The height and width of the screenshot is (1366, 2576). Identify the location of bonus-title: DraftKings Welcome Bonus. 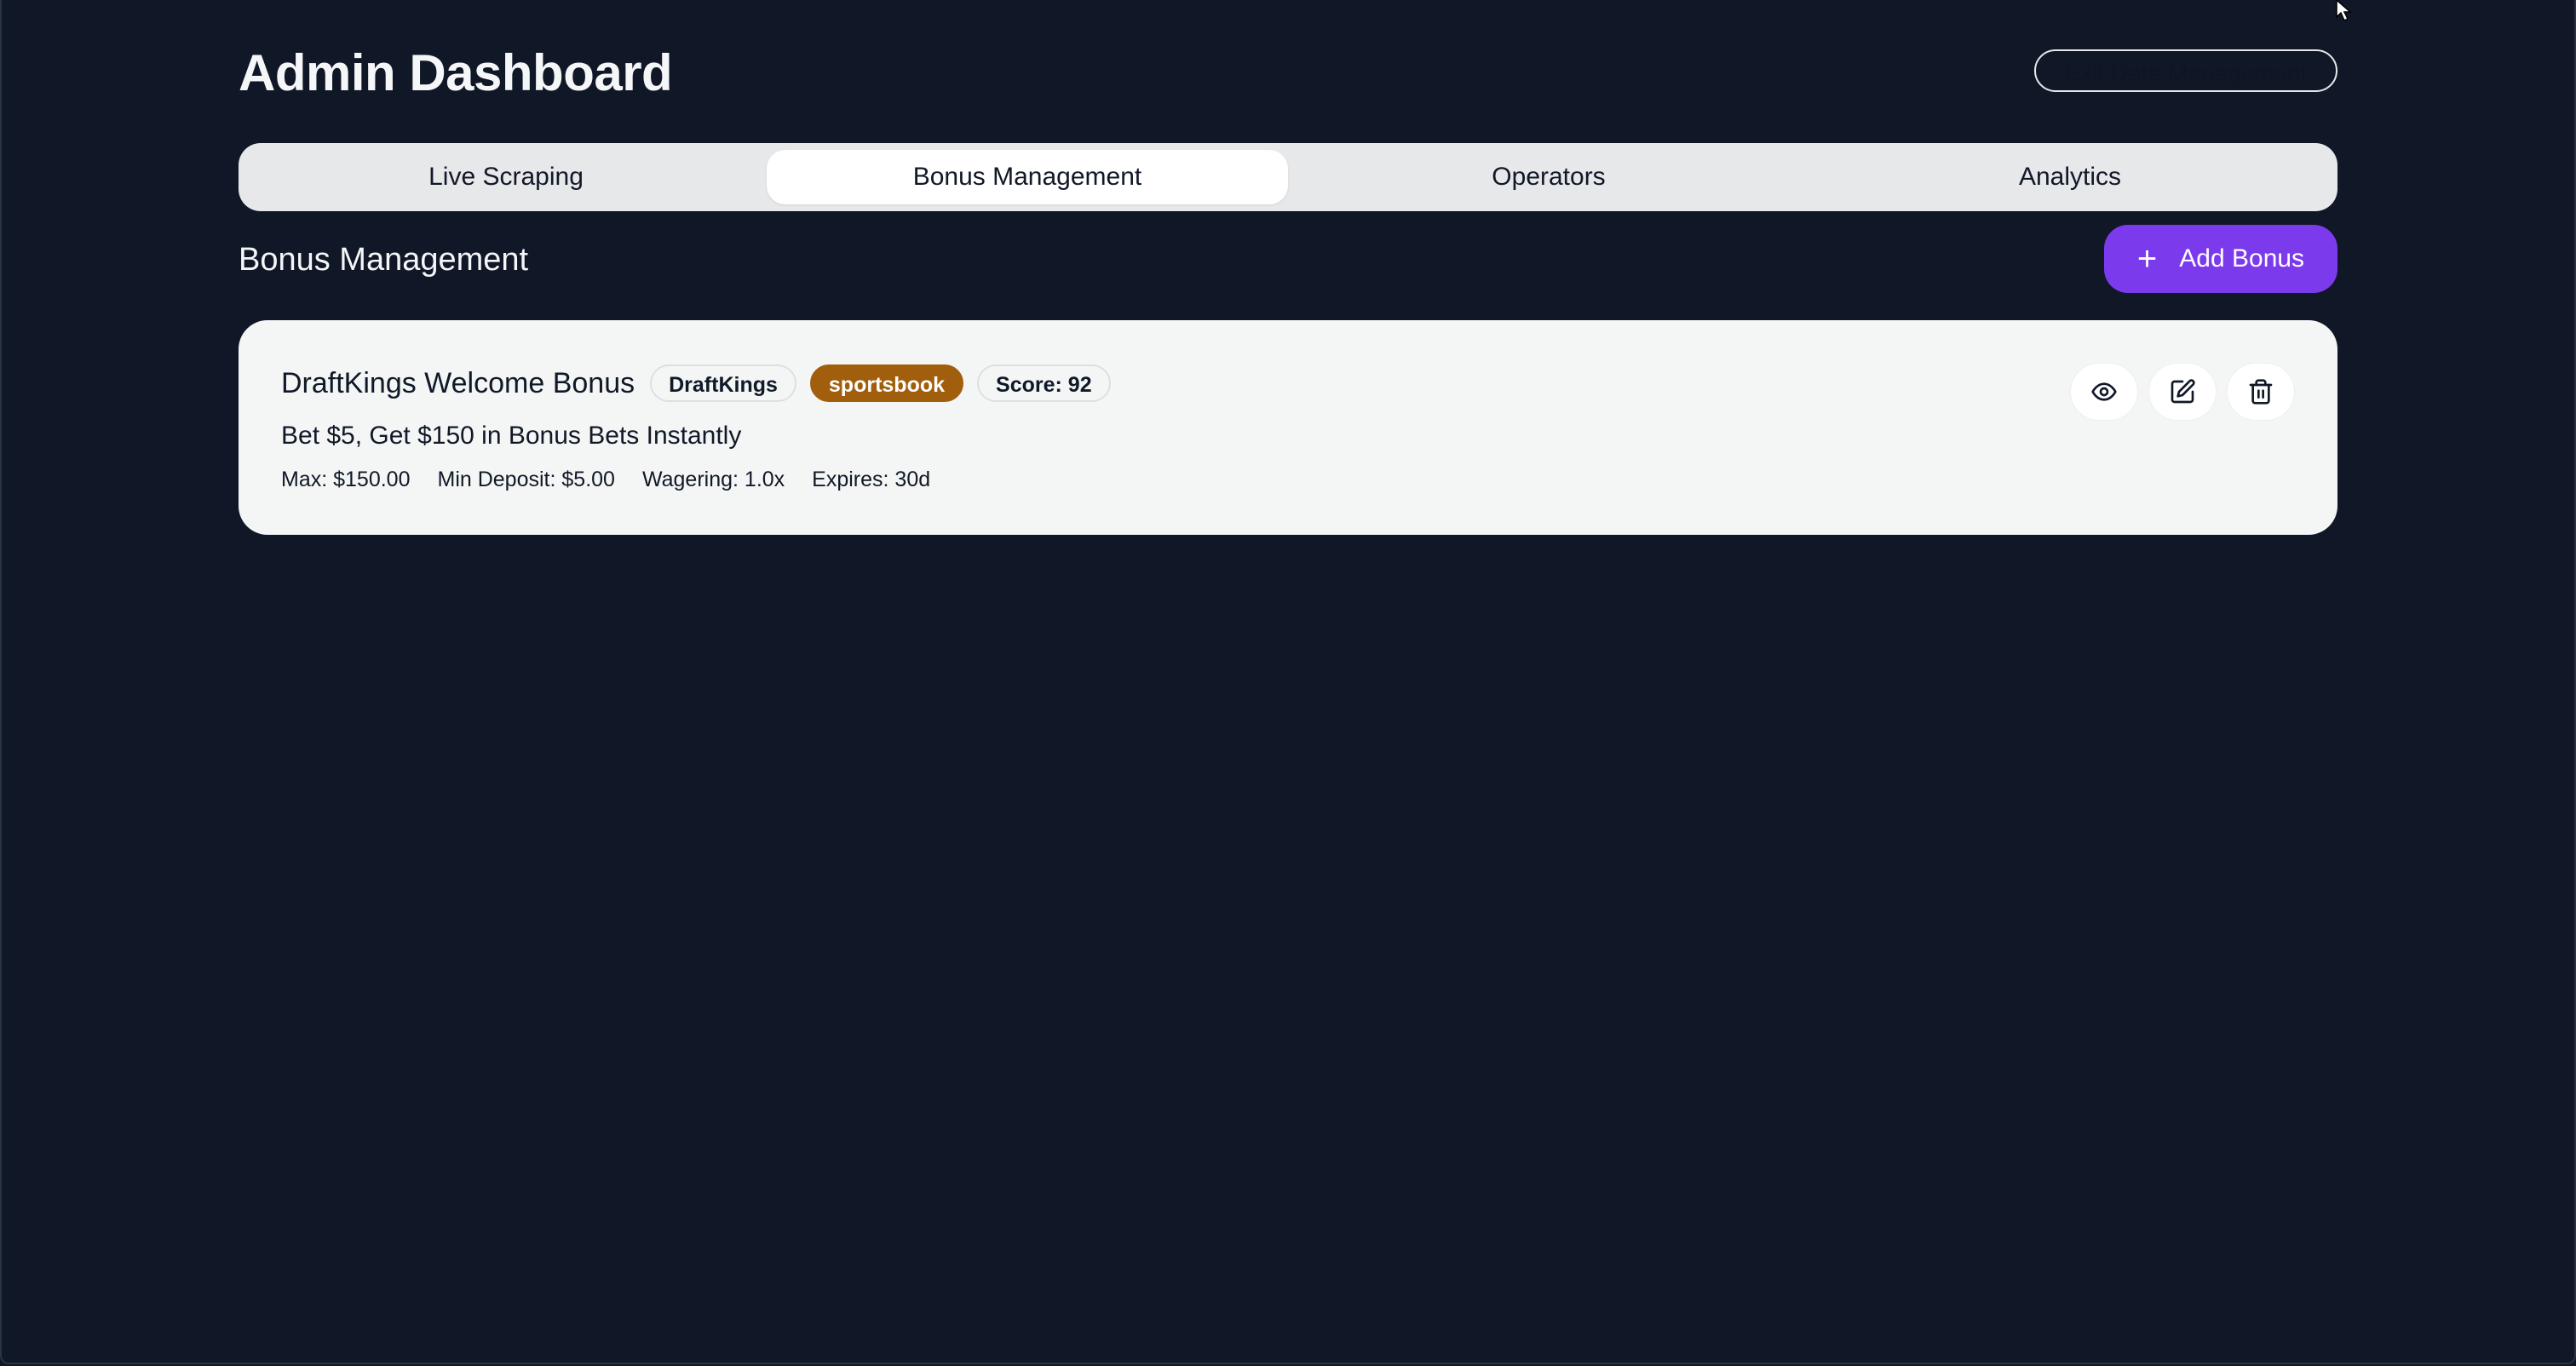
(458, 383).